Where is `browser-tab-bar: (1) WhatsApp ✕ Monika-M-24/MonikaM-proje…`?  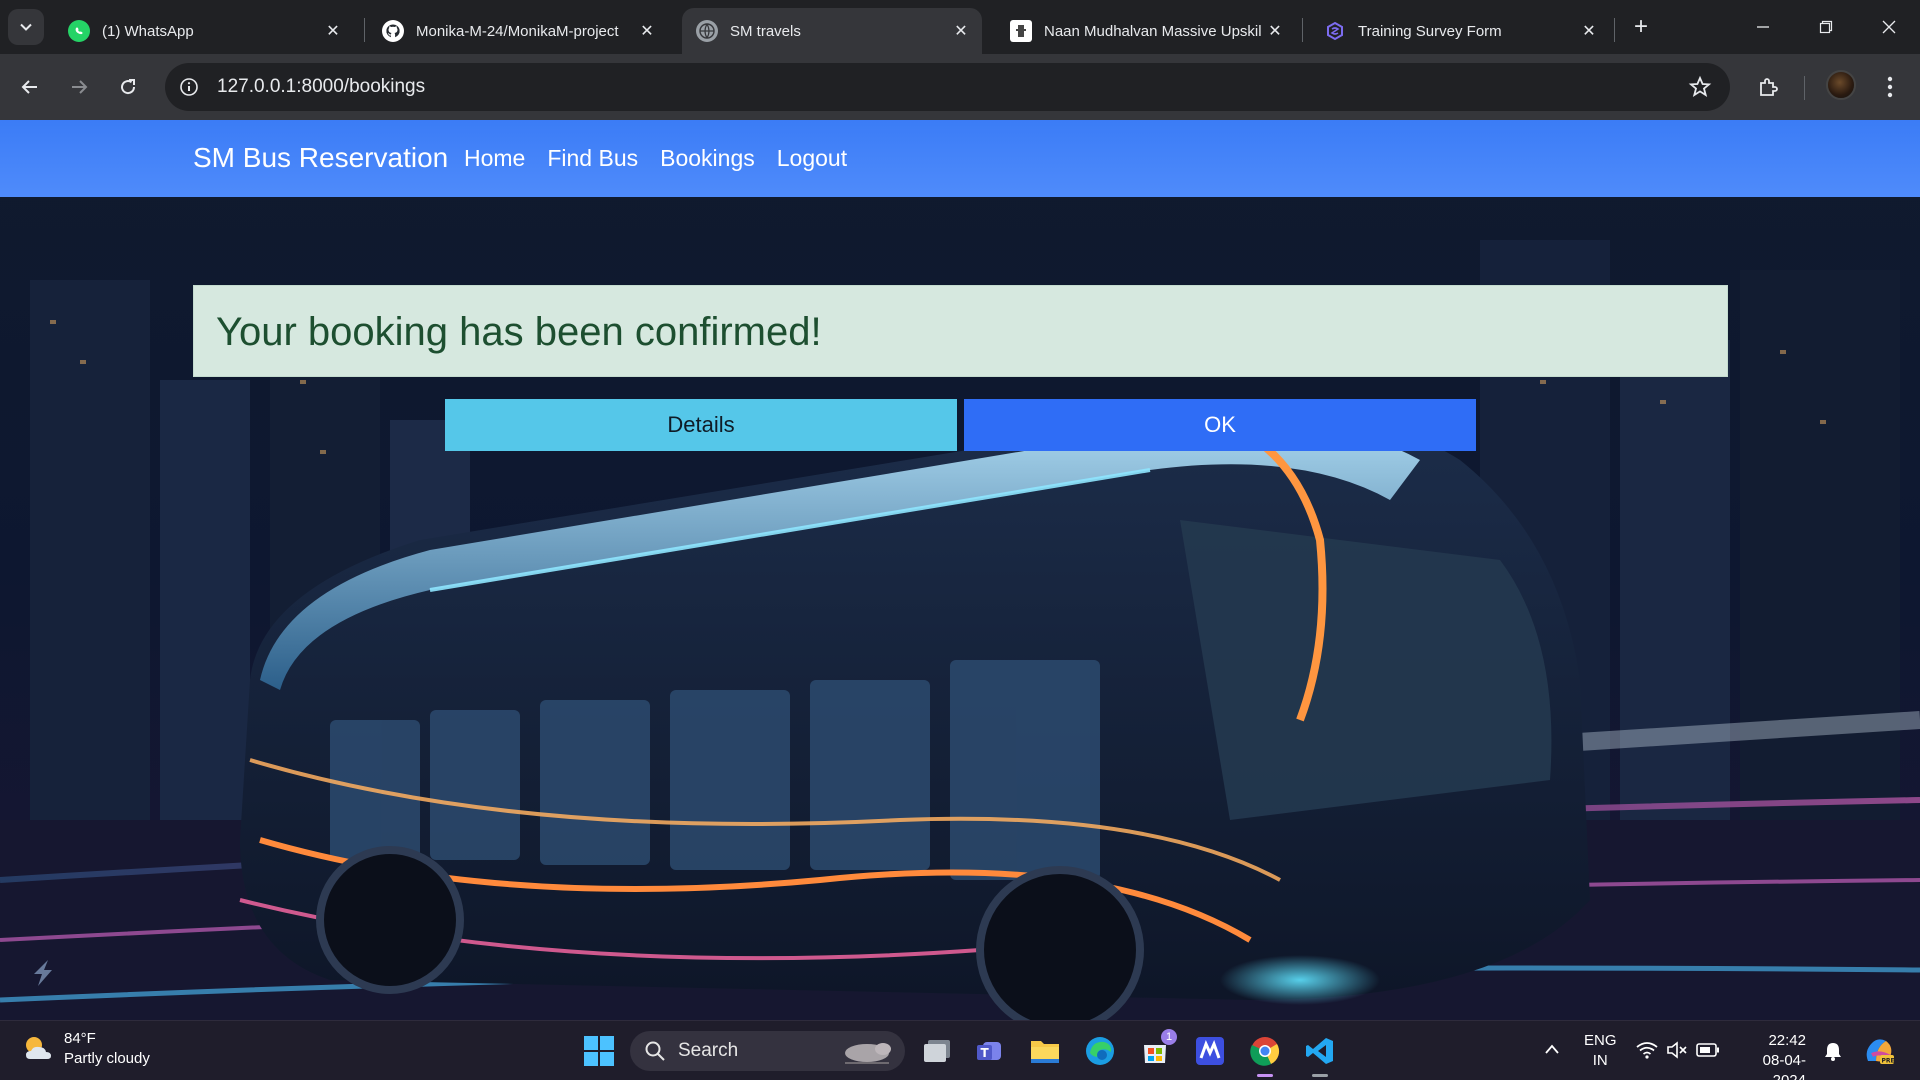 browser-tab-bar: (1) WhatsApp ✕ Monika-M-24/MonikaM-proje… is located at coordinates (960, 27).